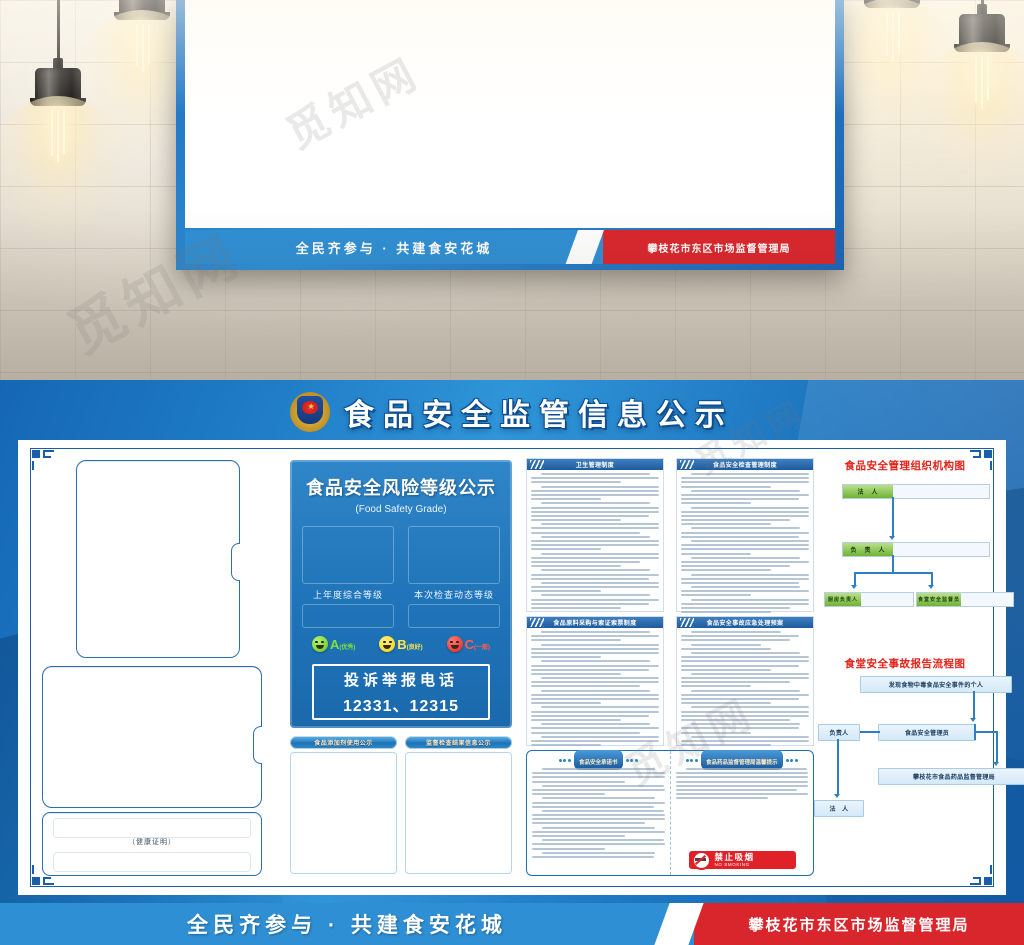 The width and height of the screenshot is (1024, 945). I want to click on board-header: ★ 食品安全监管信息公示, so click(512, 412).